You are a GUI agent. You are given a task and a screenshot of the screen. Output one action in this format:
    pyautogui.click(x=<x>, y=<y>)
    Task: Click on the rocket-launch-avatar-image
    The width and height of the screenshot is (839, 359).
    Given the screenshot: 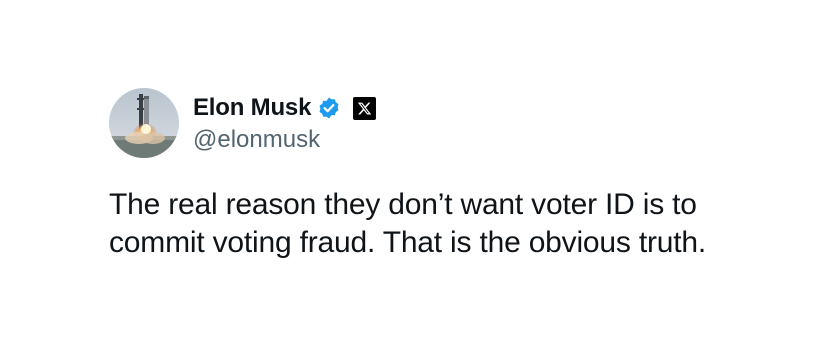 What is the action you would take?
    pyautogui.click(x=144, y=123)
    